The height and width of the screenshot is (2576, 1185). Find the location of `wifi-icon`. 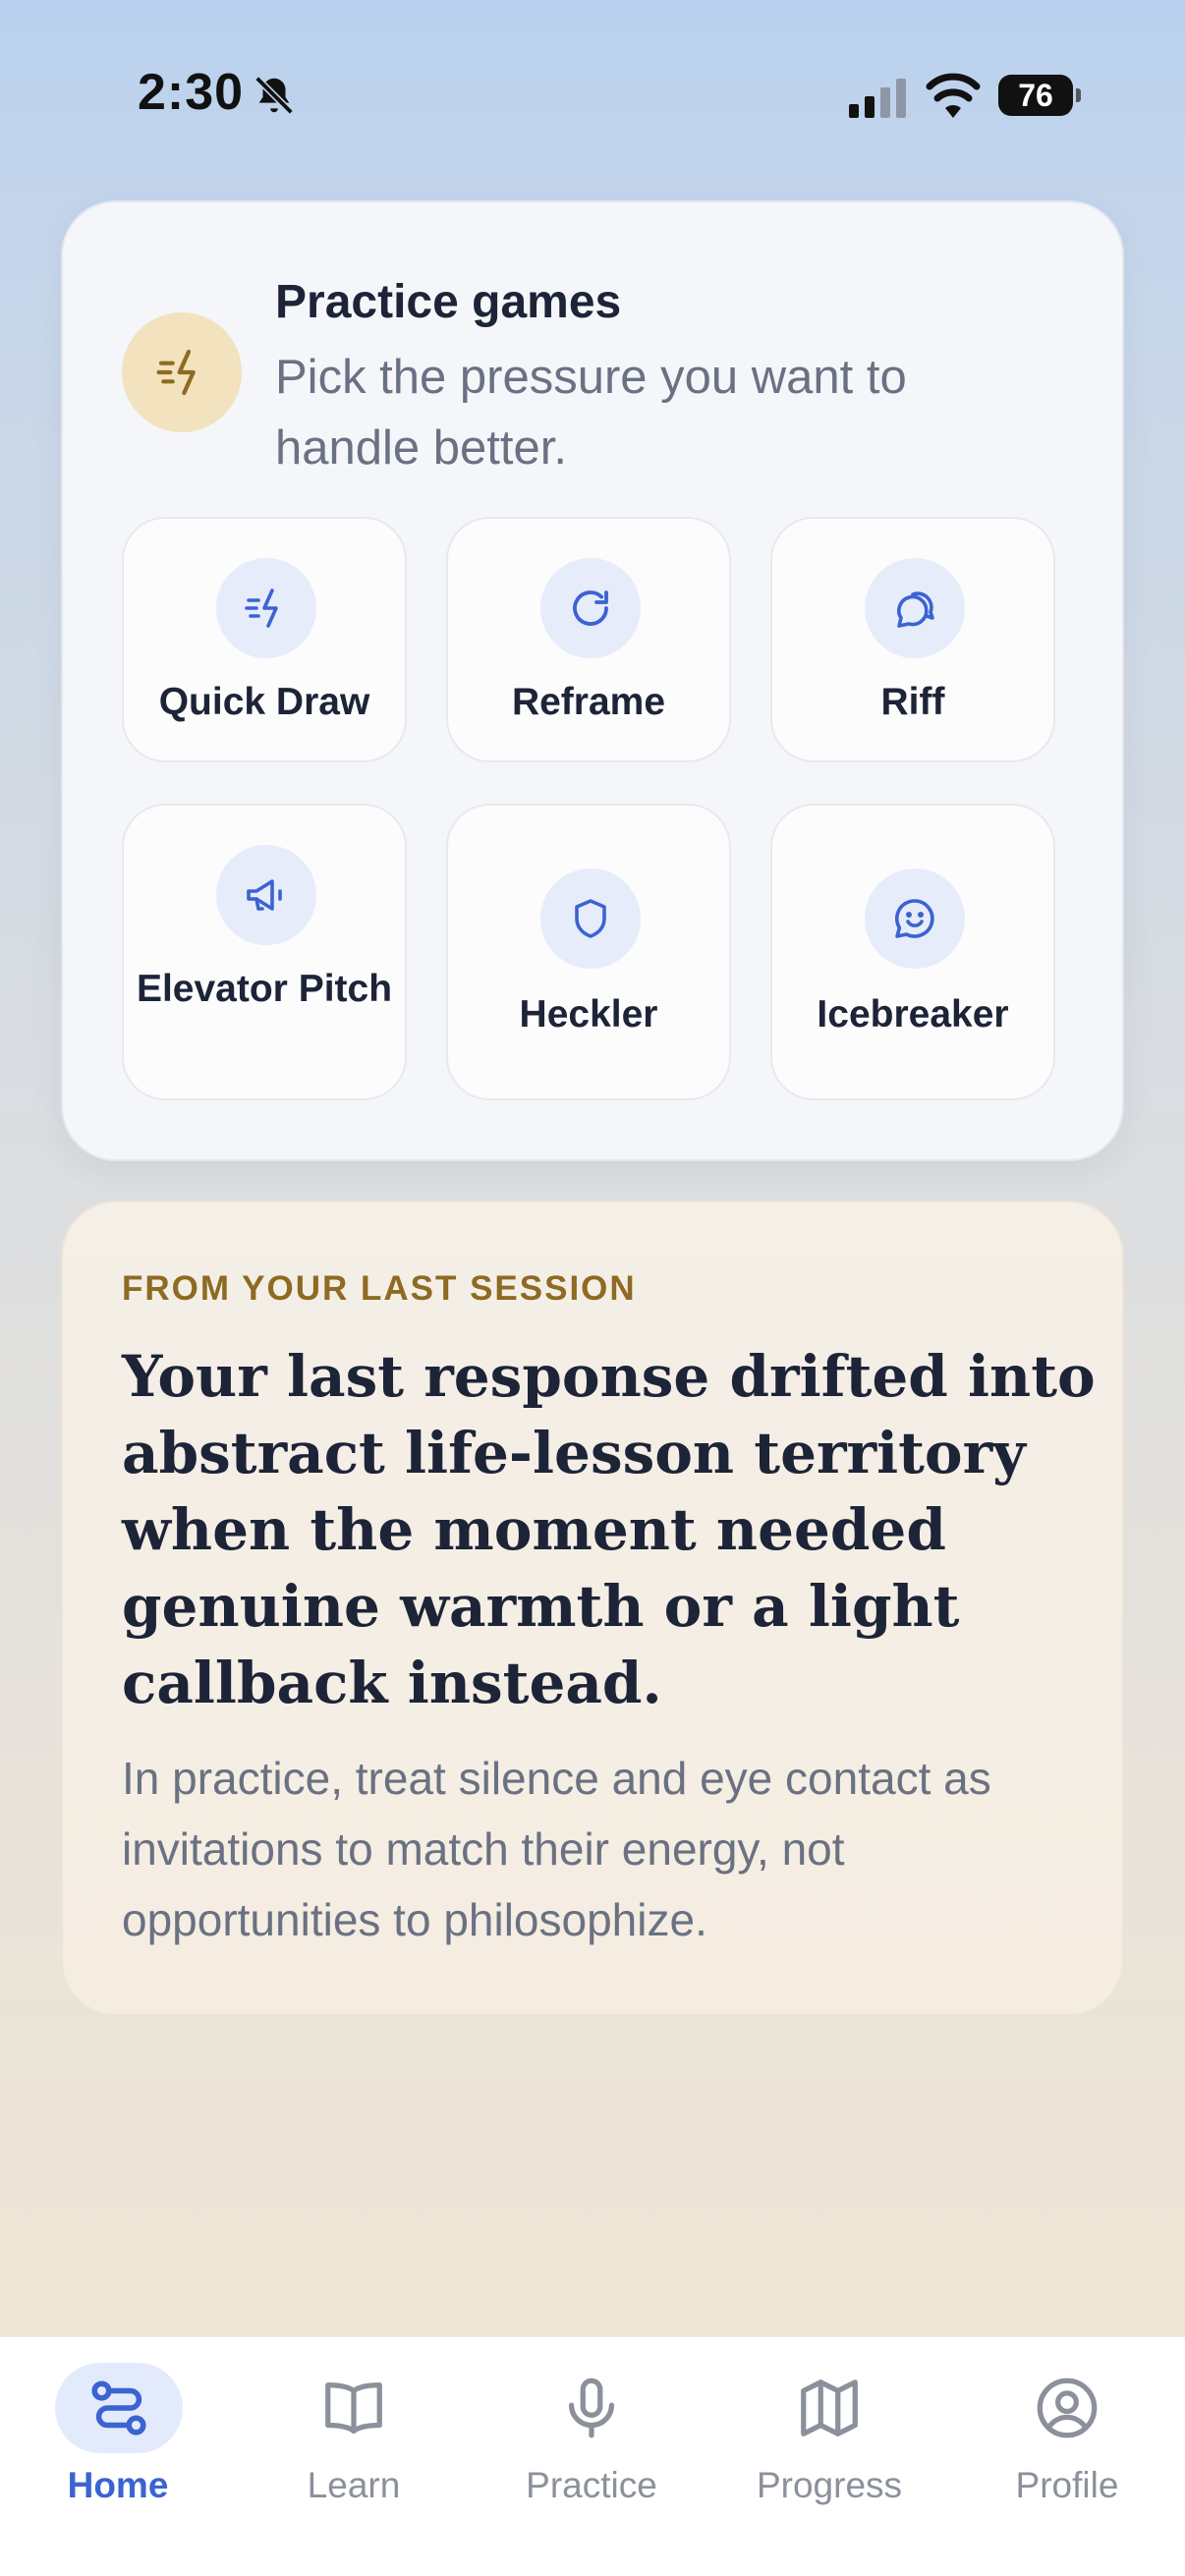

wifi-icon is located at coordinates (954, 95).